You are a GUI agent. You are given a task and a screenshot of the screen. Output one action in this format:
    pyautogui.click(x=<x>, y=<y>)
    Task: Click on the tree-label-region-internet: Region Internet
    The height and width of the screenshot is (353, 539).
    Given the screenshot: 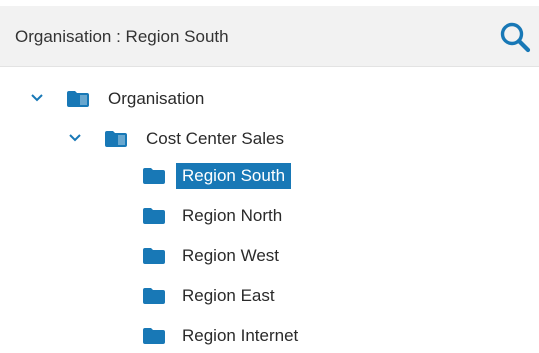 What is the action you would take?
    pyautogui.click(x=240, y=336)
    